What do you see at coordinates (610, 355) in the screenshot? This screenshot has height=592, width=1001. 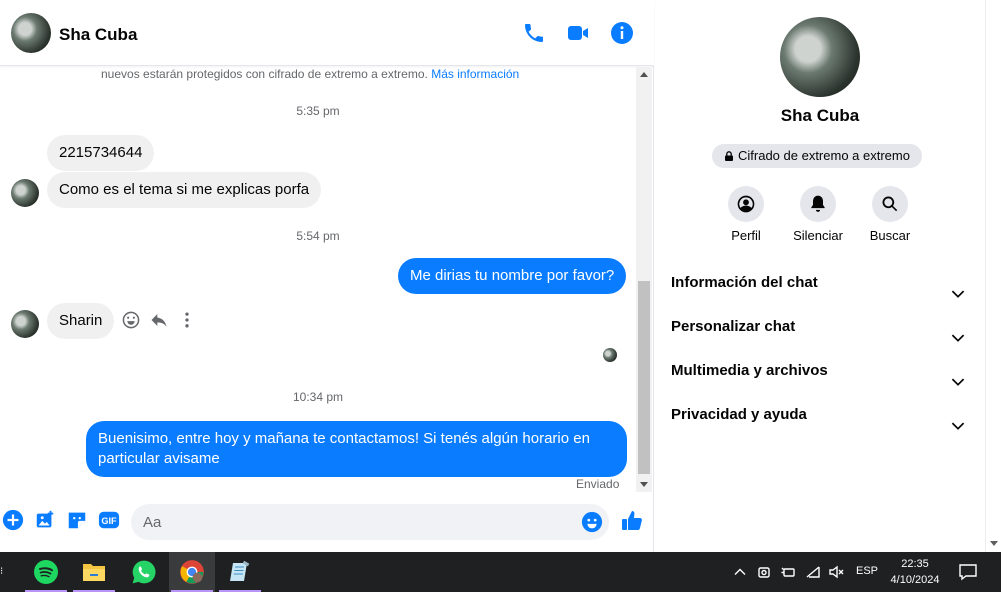 I see `seen-receipt-avatar` at bounding box center [610, 355].